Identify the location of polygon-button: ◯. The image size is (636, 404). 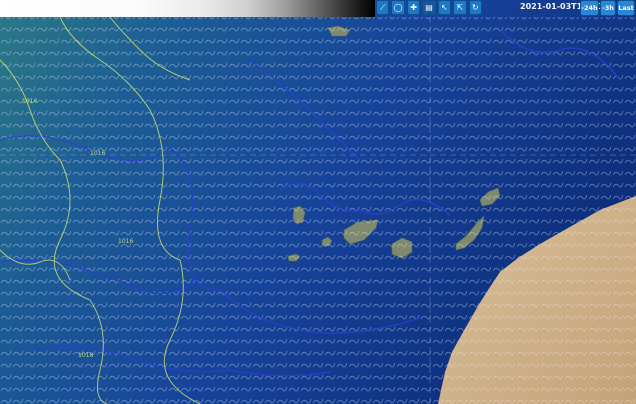
(398, 7).